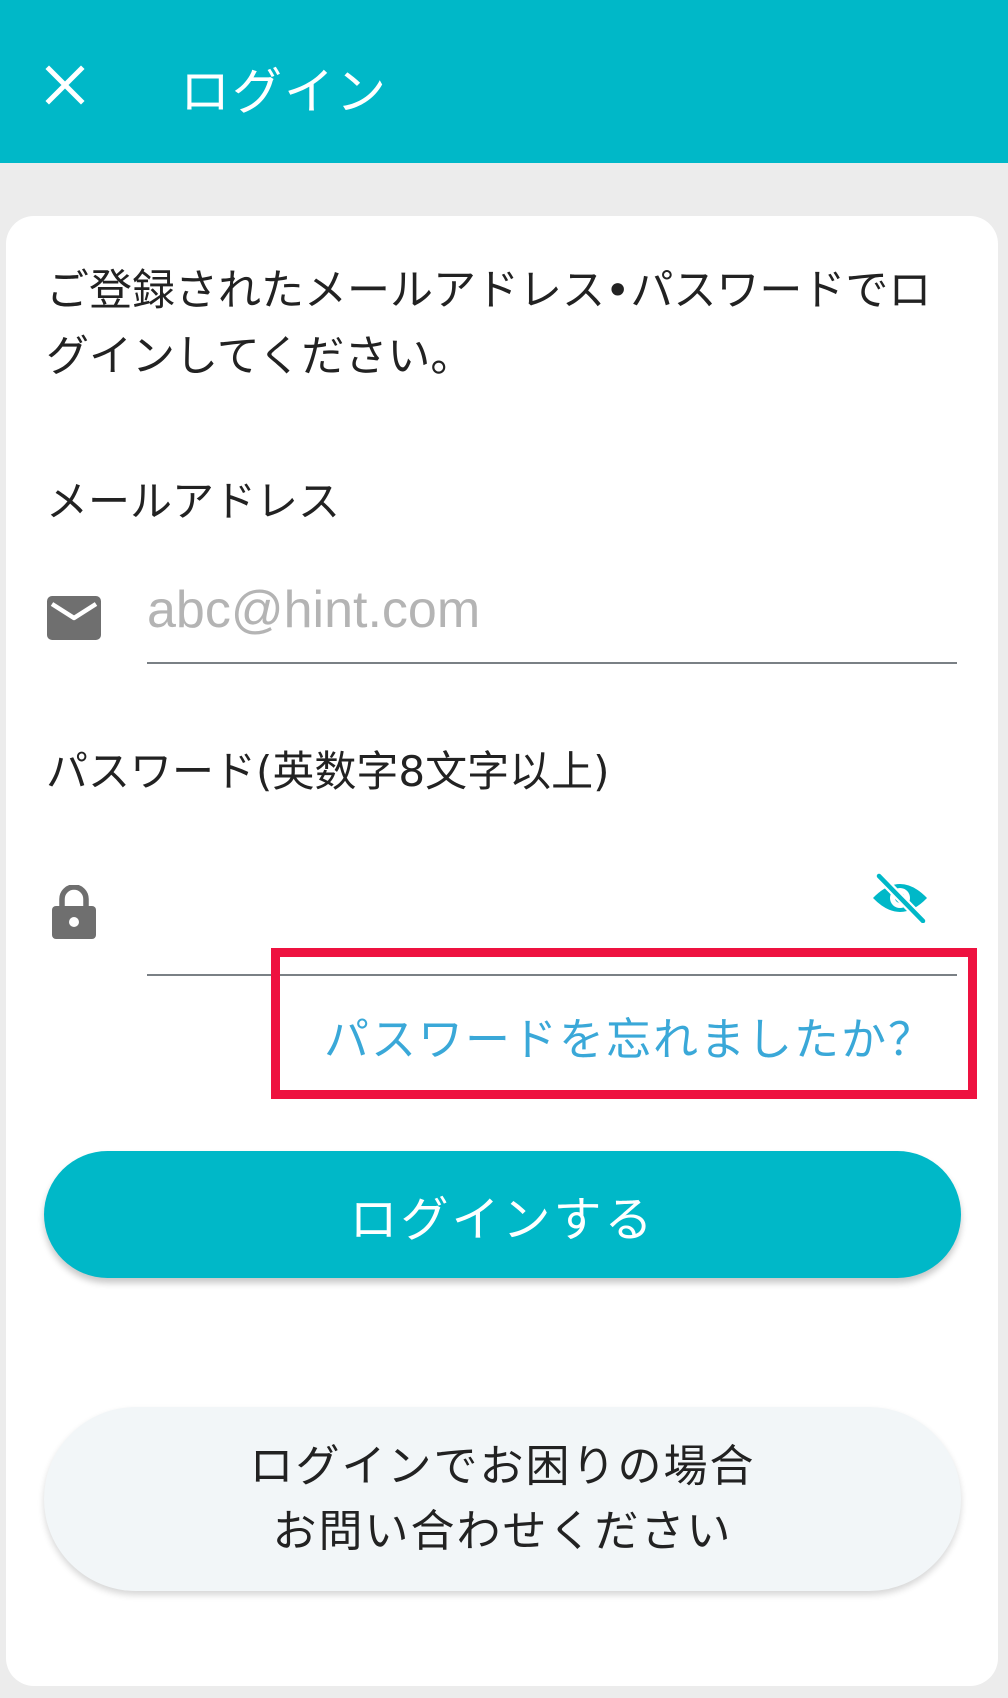 The image size is (1008, 1698). What do you see at coordinates (504, 81) in the screenshot?
I see `app-bar: ログイン` at bounding box center [504, 81].